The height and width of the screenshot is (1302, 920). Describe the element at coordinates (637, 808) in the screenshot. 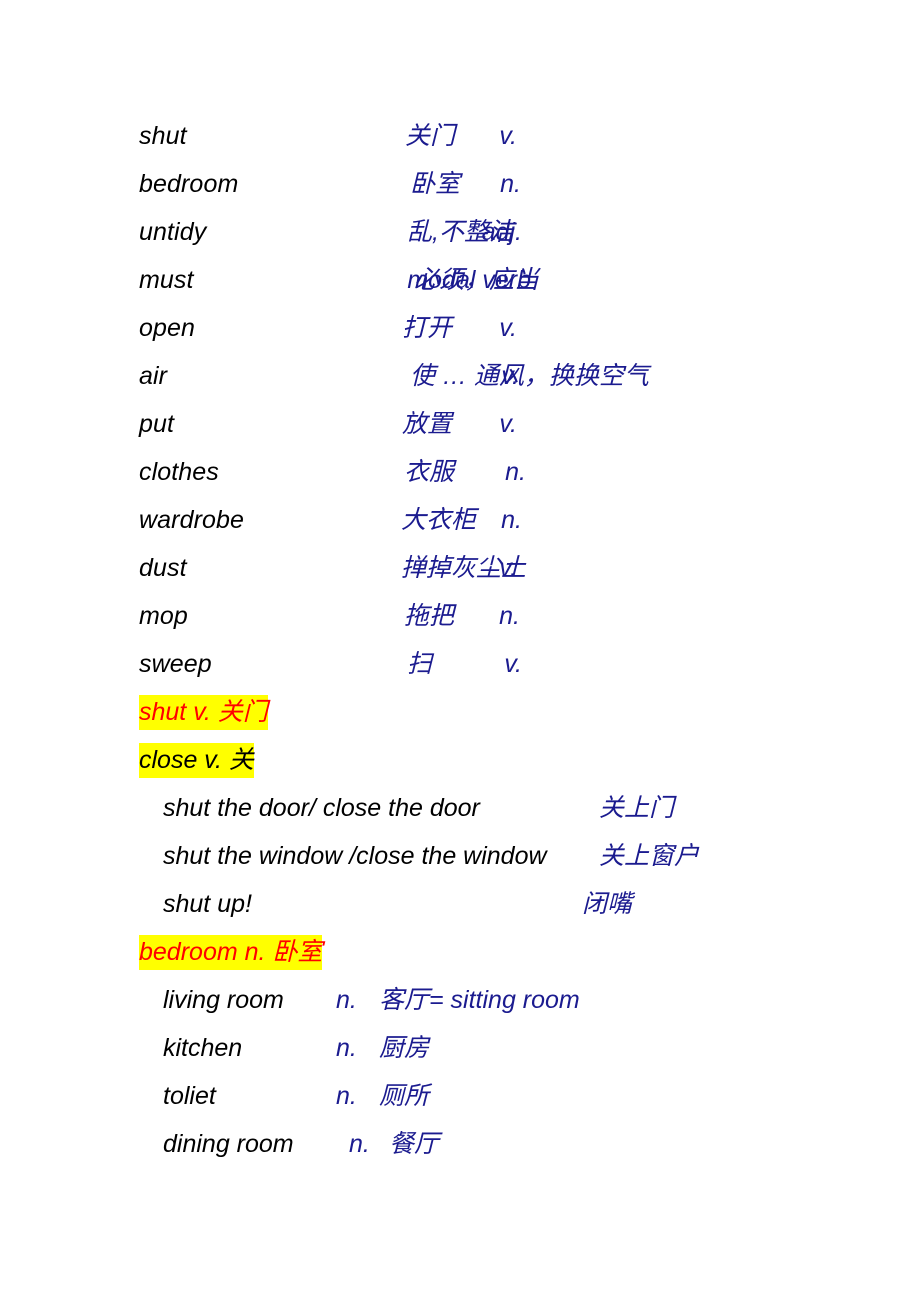

I see `phrase-chinese: 关上门` at that location.